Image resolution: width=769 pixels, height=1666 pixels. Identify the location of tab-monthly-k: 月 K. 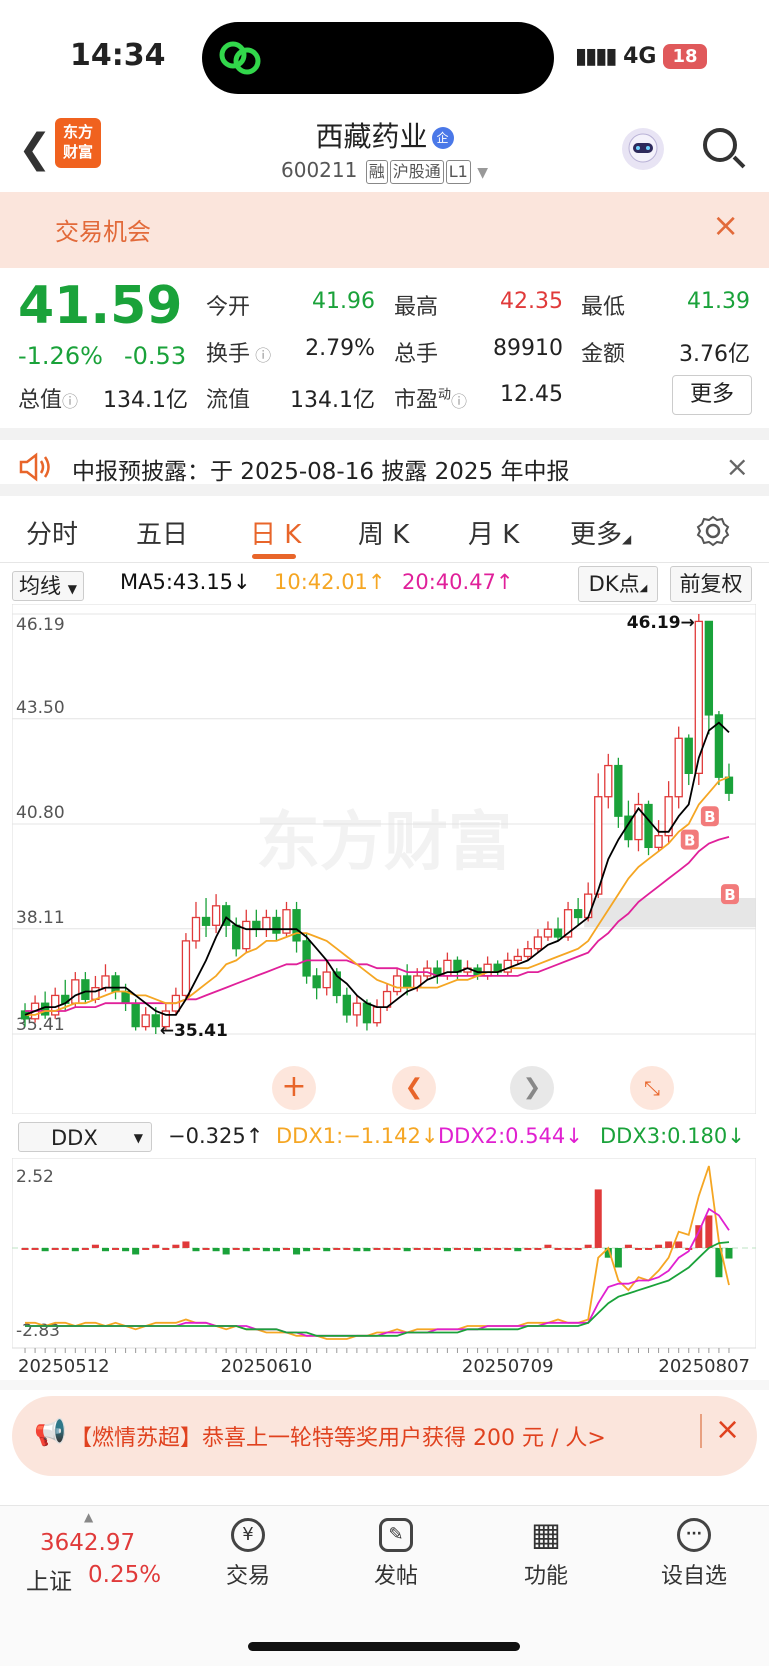
(493, 532).